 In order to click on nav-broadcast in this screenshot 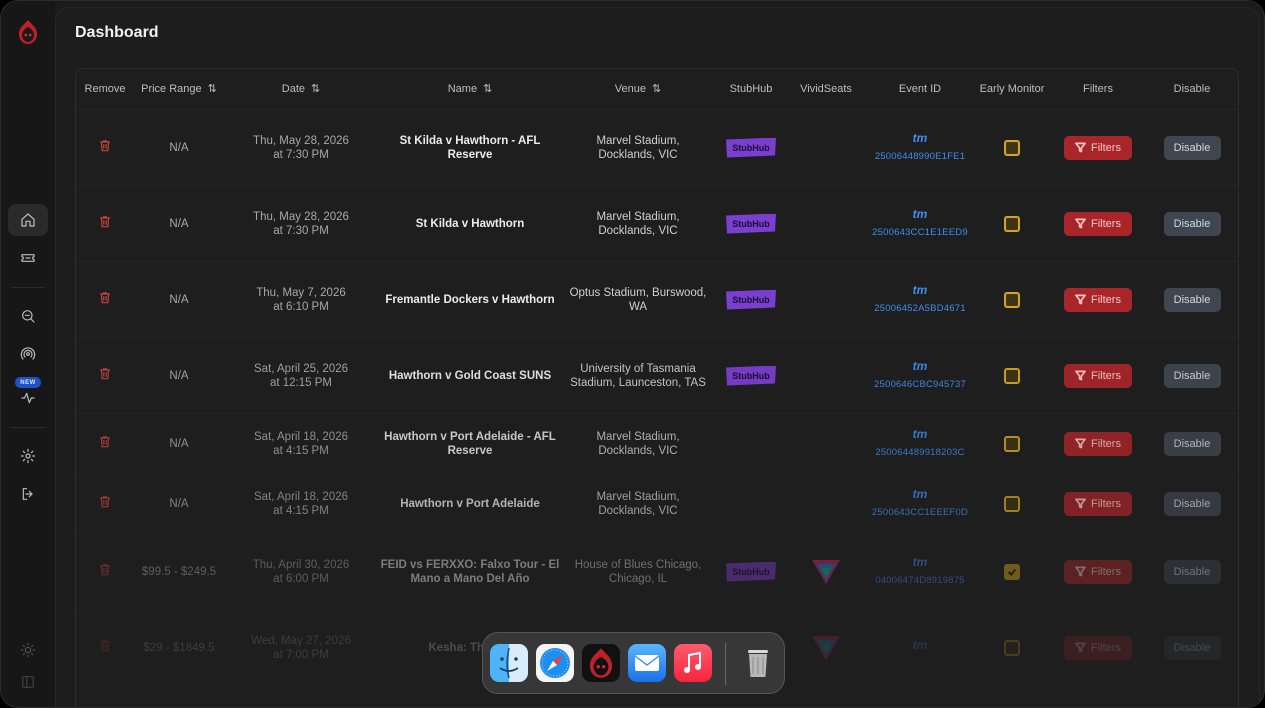, I will do `click(28, 354)`.